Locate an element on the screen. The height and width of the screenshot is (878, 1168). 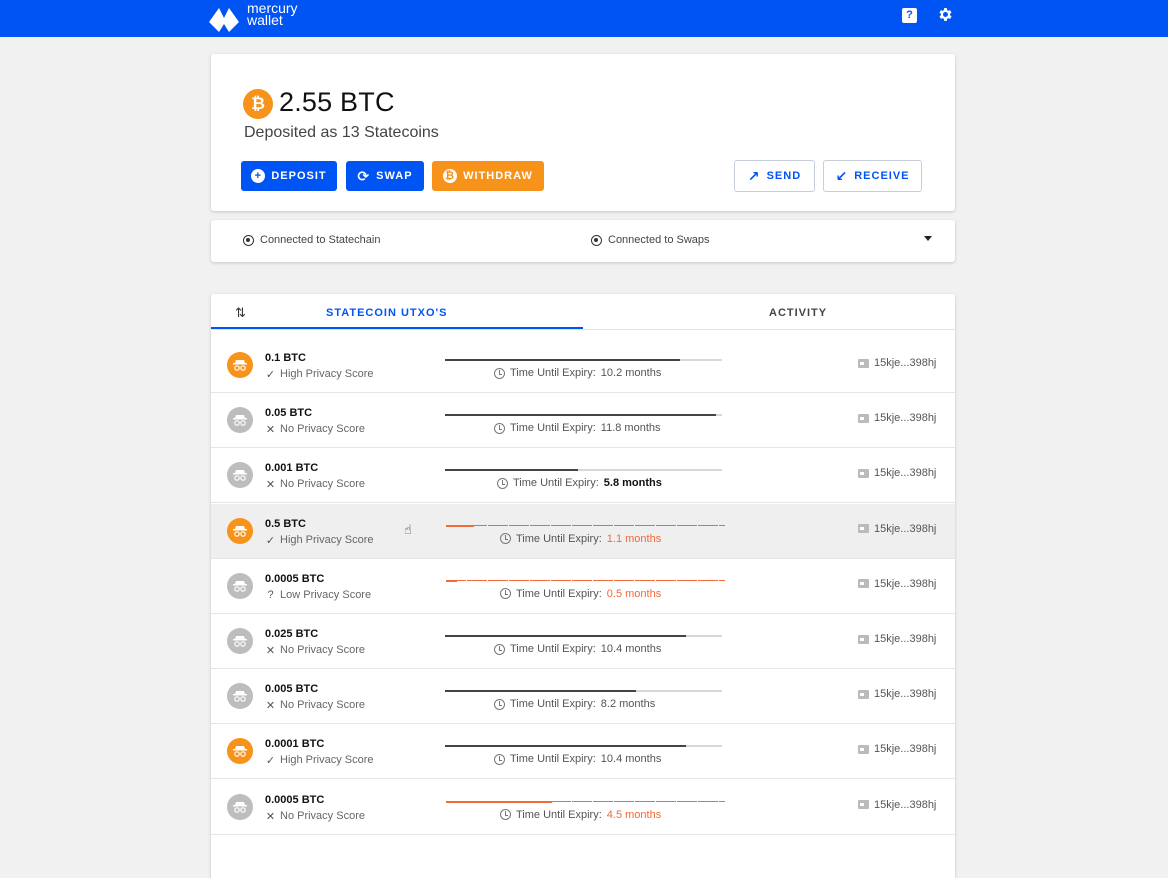
sort-icon: ⇅ is located at coordinates (240, 313).